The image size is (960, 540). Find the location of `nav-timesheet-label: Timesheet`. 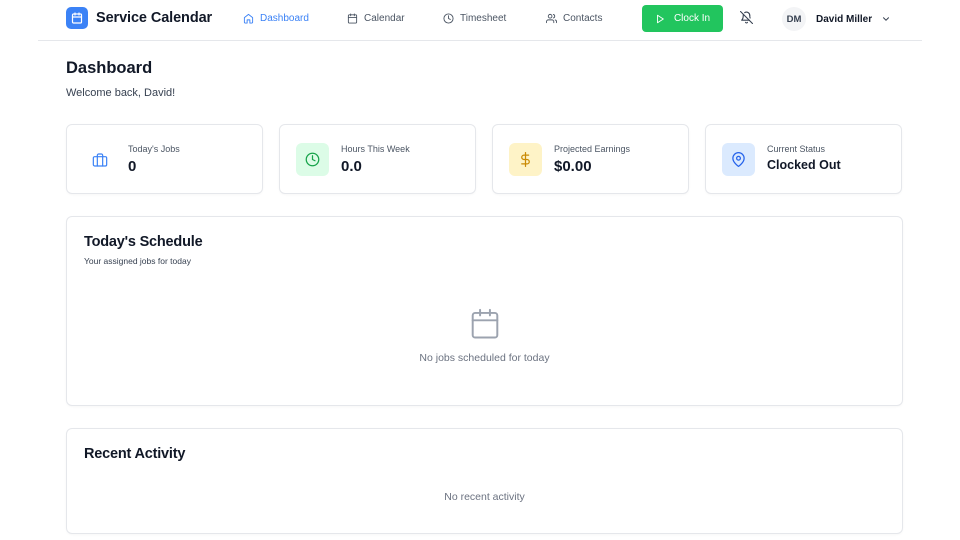

nav-timesheet-label: Timesheet is located at coordinates (483, 18).